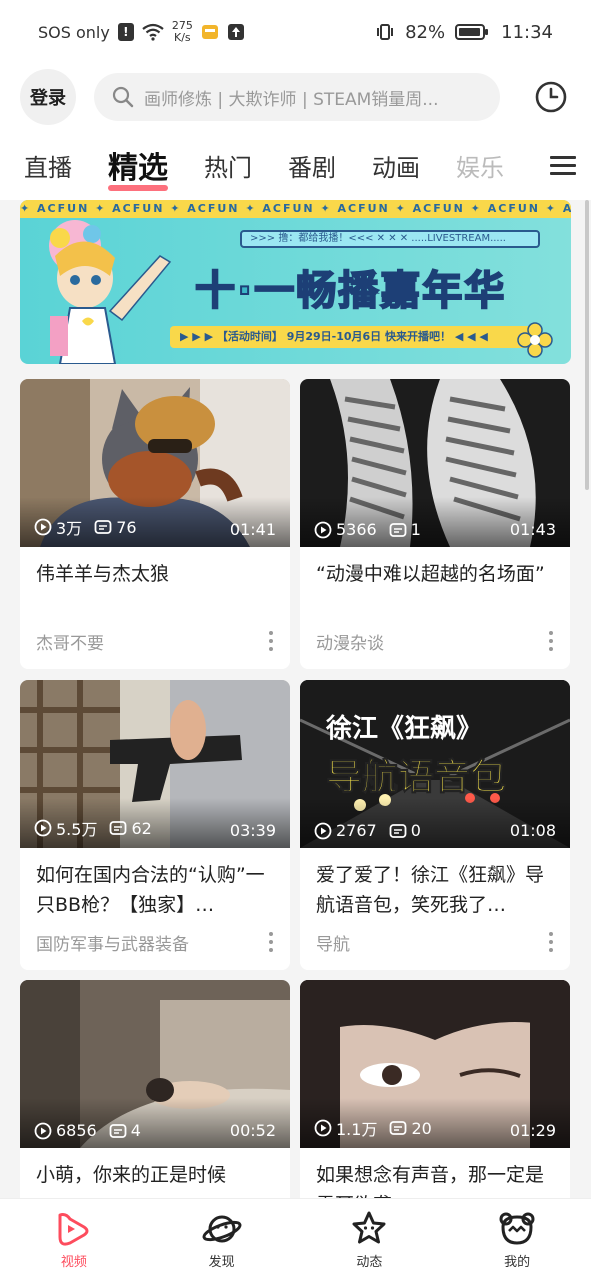 Image resolution: width=591 pixels, height=1280 pixels. I want to click on login-button: 登录, so click(48, 97).